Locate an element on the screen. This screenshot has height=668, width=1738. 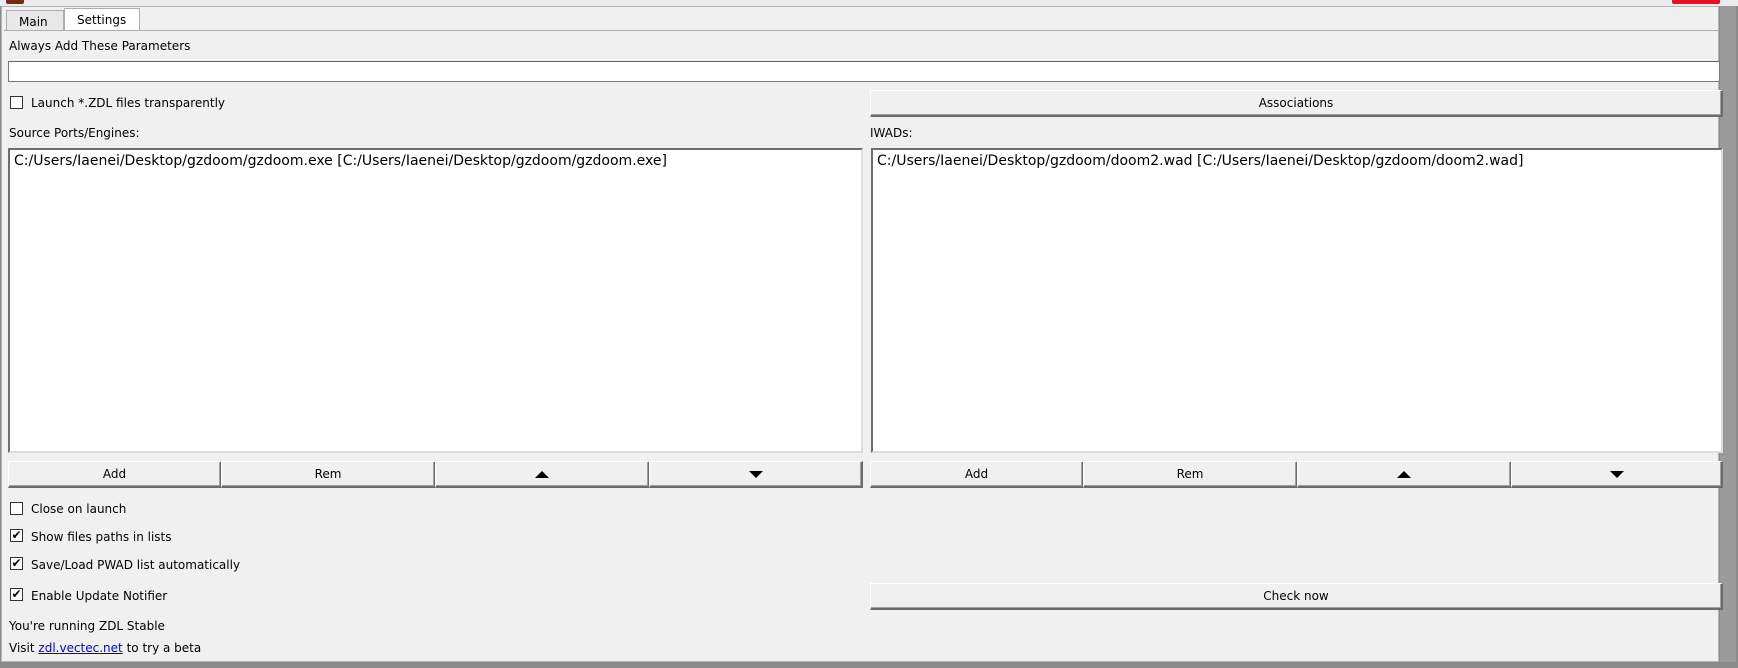
tab-main: Main is located at coordinates (35, 20).